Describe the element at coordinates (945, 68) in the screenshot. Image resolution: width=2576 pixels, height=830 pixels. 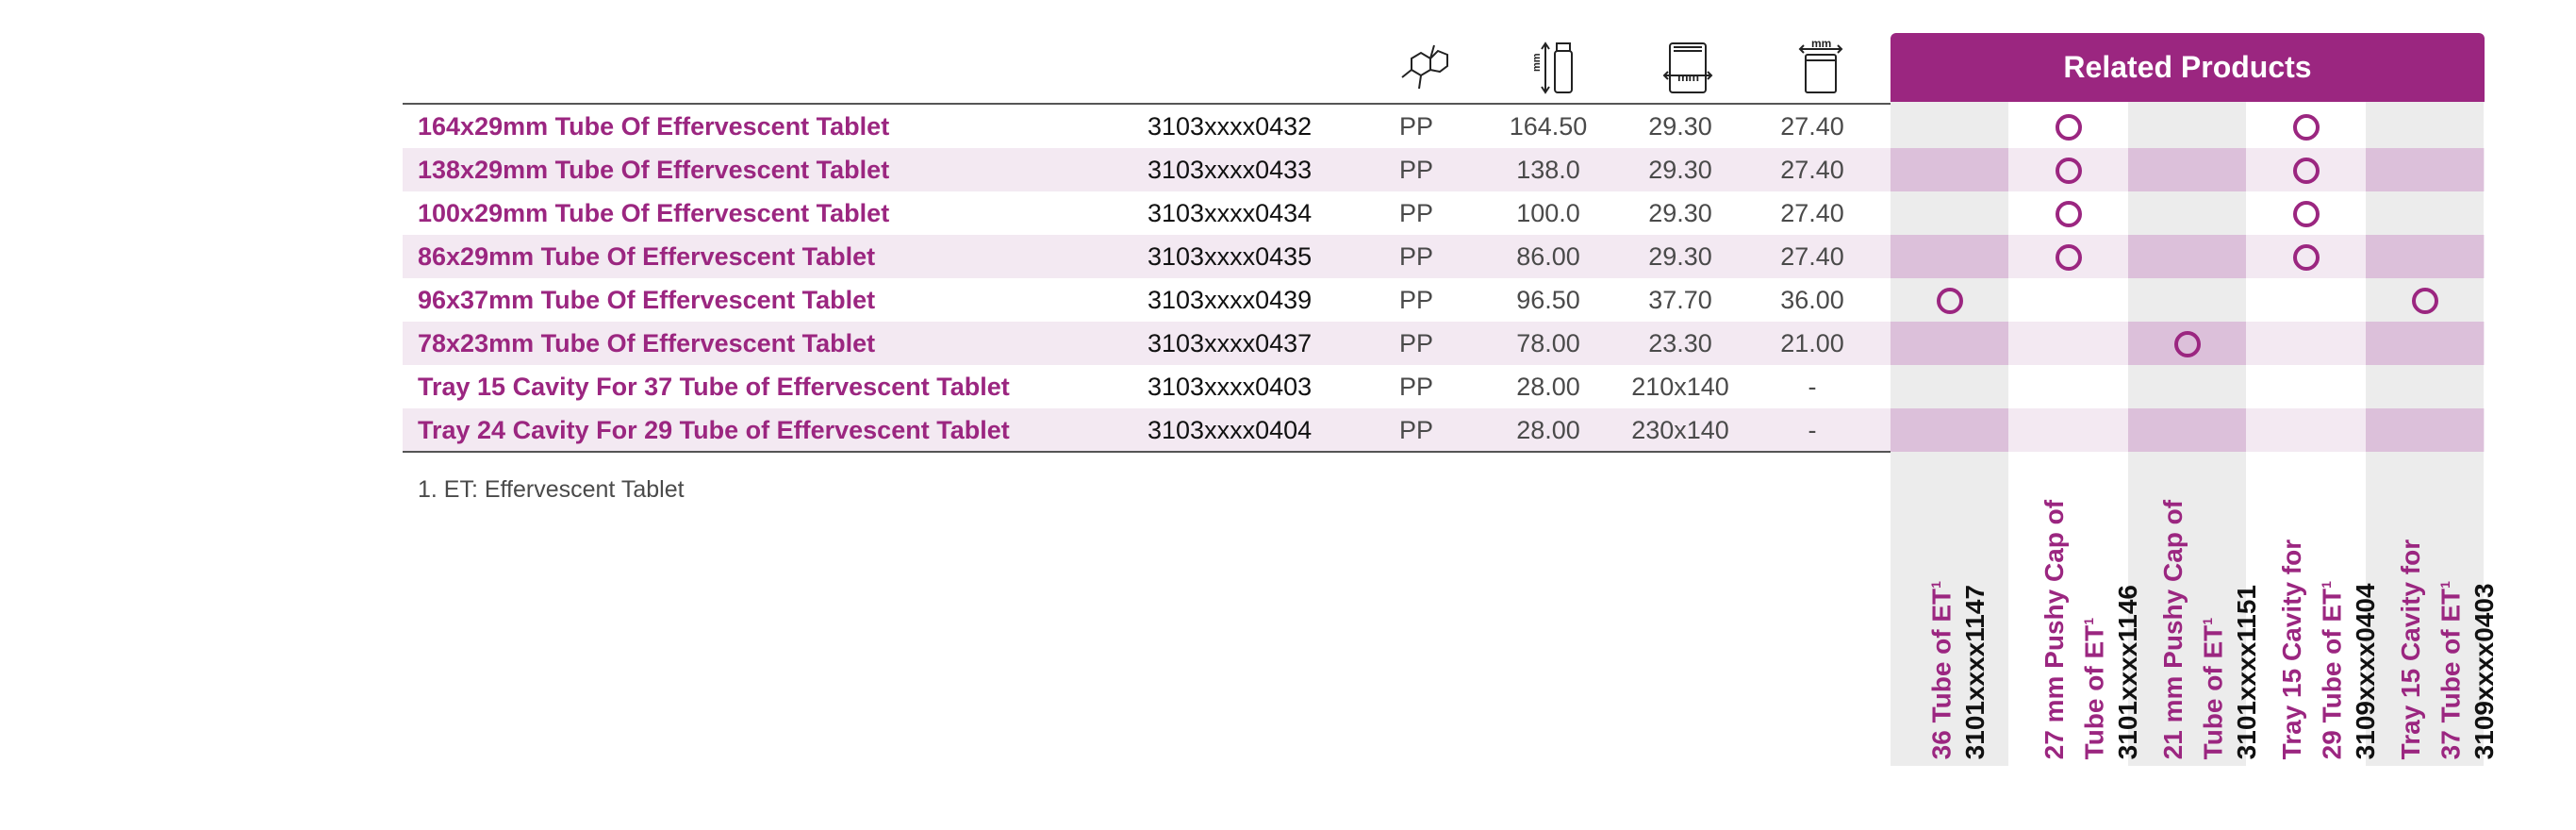
I see `column-header-icons: mm mm mm` at that location.